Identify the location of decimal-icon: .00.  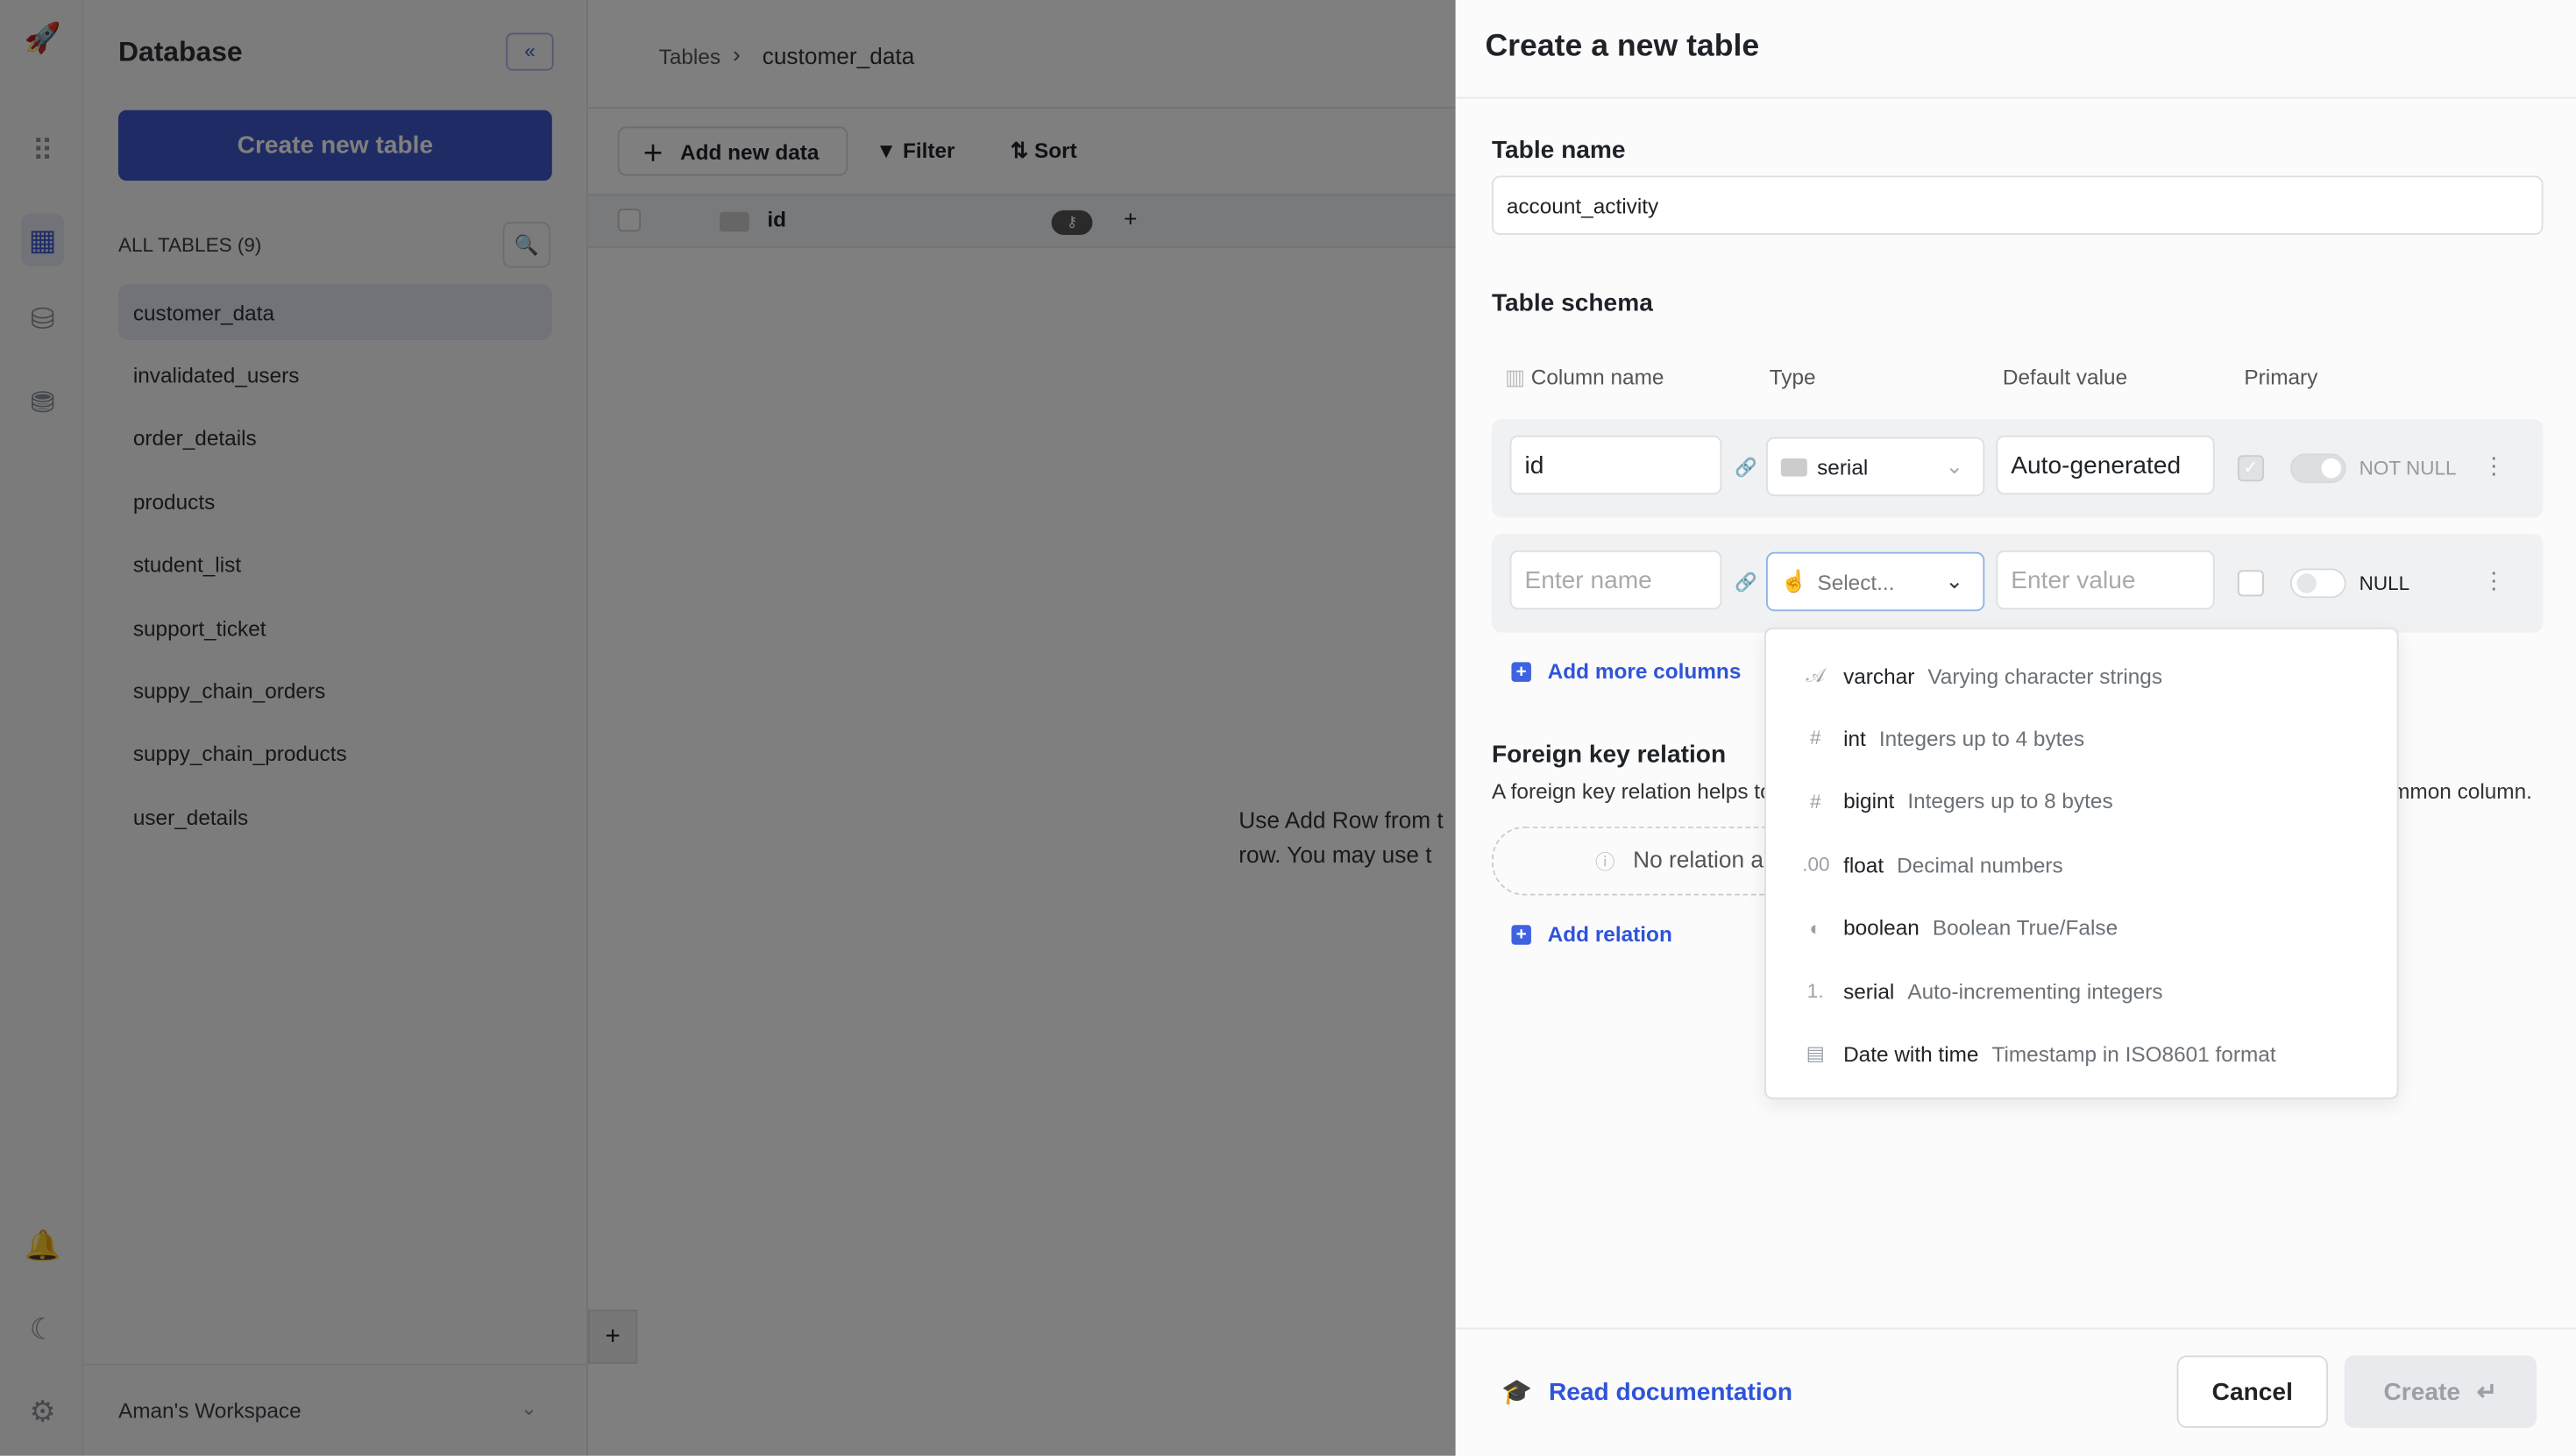
(1816, 865).